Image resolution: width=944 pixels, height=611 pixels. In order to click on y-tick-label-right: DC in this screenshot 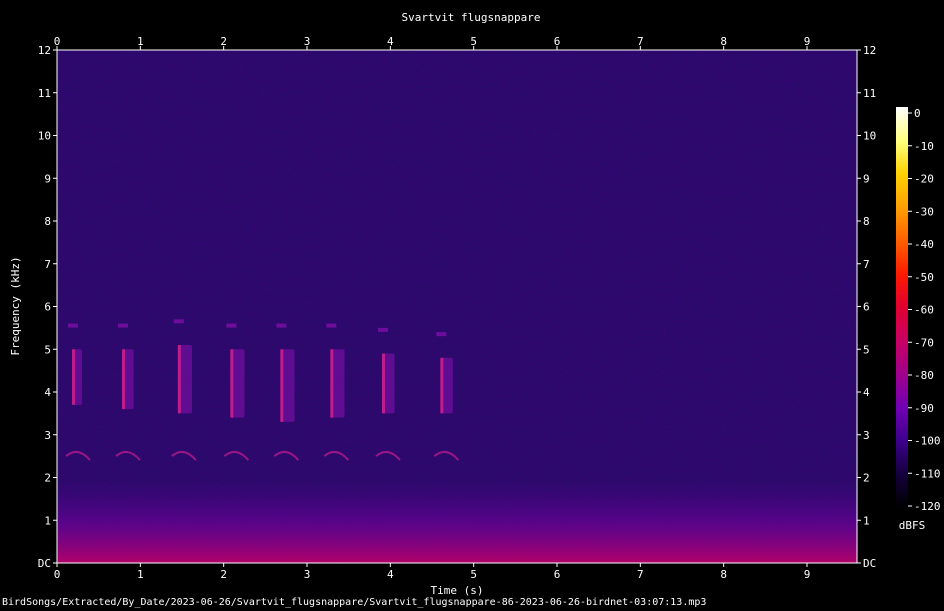, I will do `click(869, 563)`.